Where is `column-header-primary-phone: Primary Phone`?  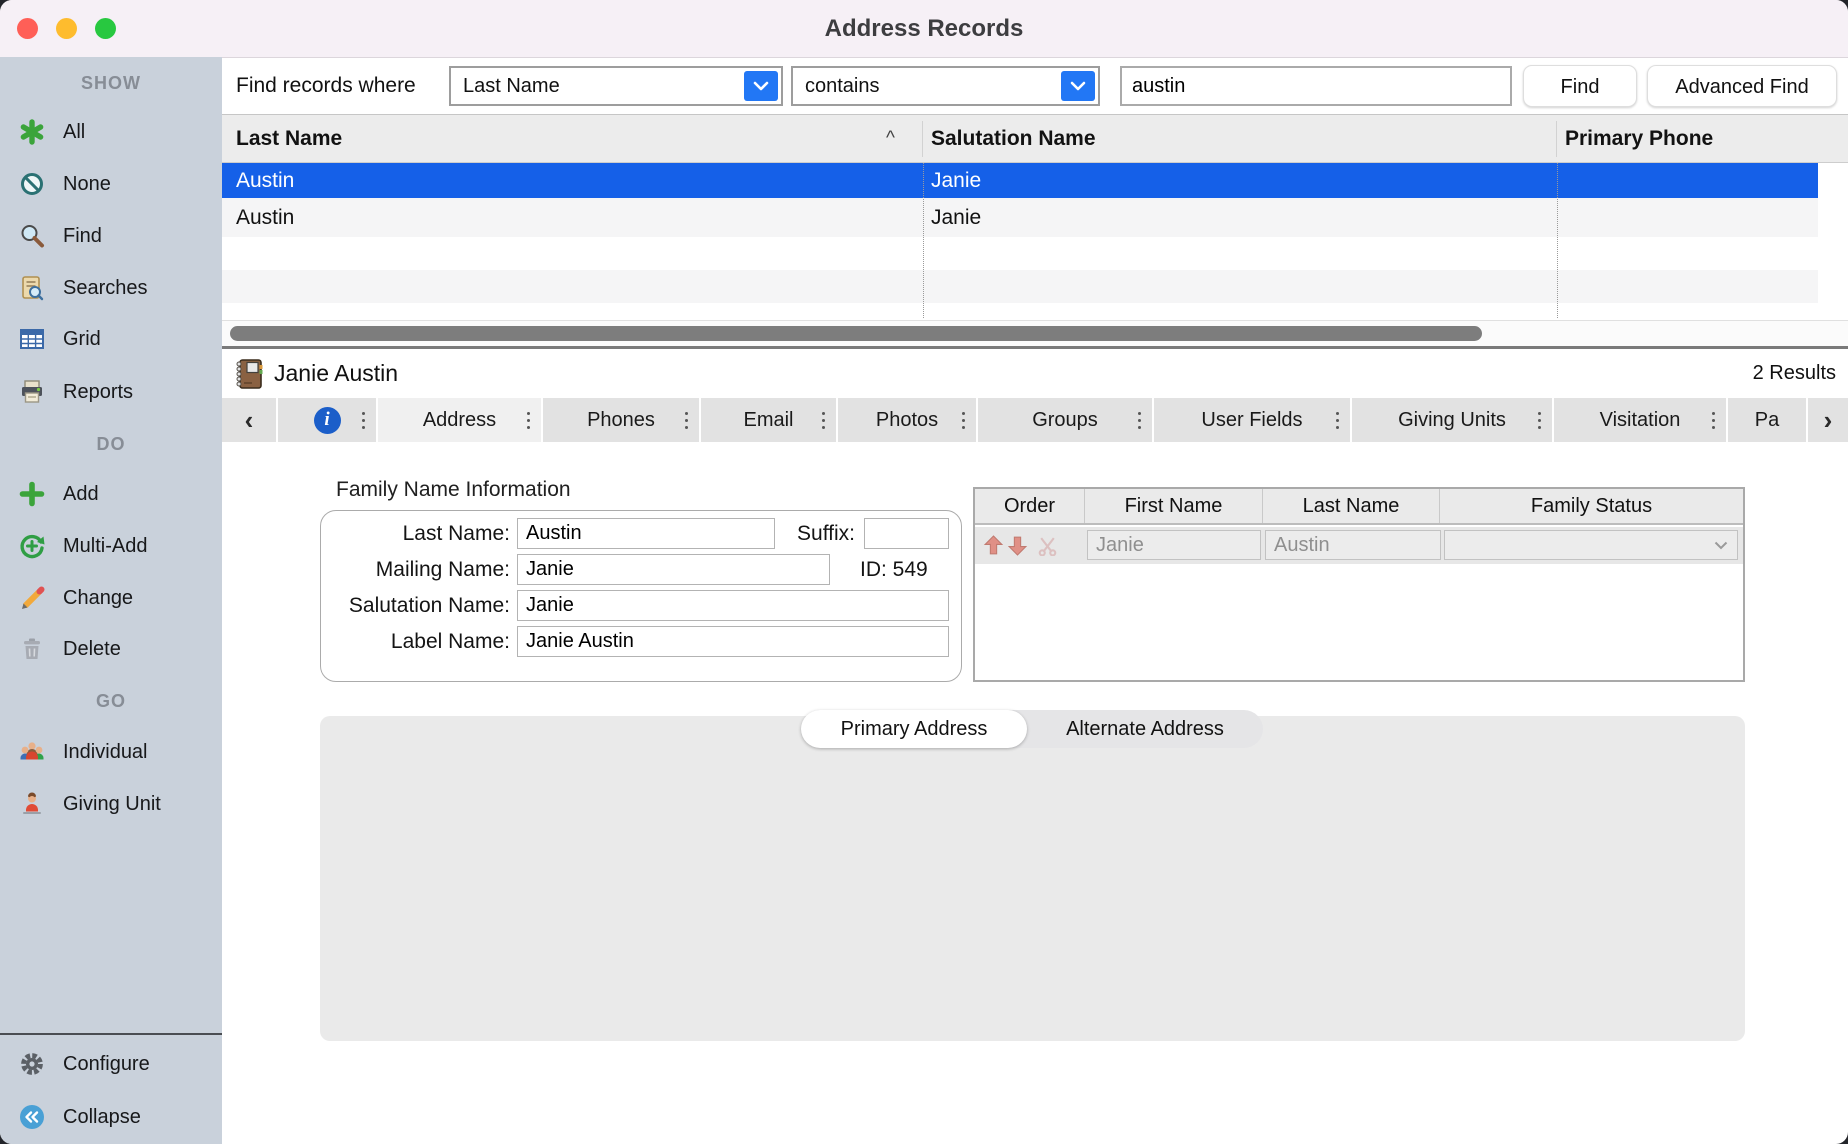 column-header-primary-phone: Primary Phone is located at coordinates (1639, 138).